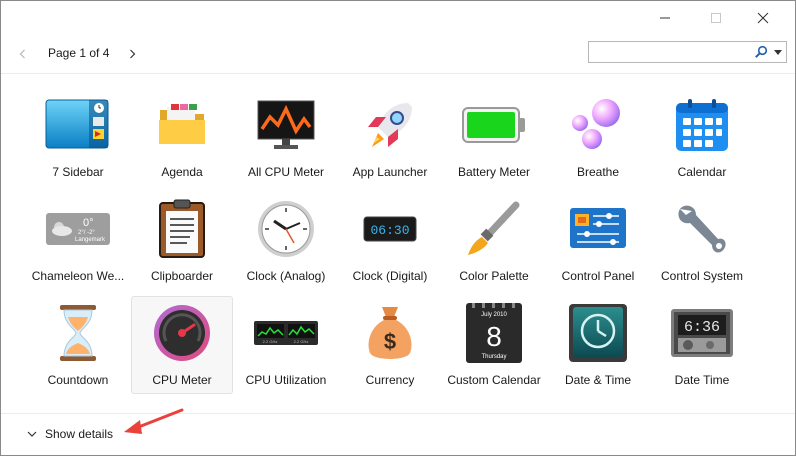  What do you see at coordinates (494, 276) in the screenshot?
I see `gadget-label: Color Palette` at bounding box center [494, 276].